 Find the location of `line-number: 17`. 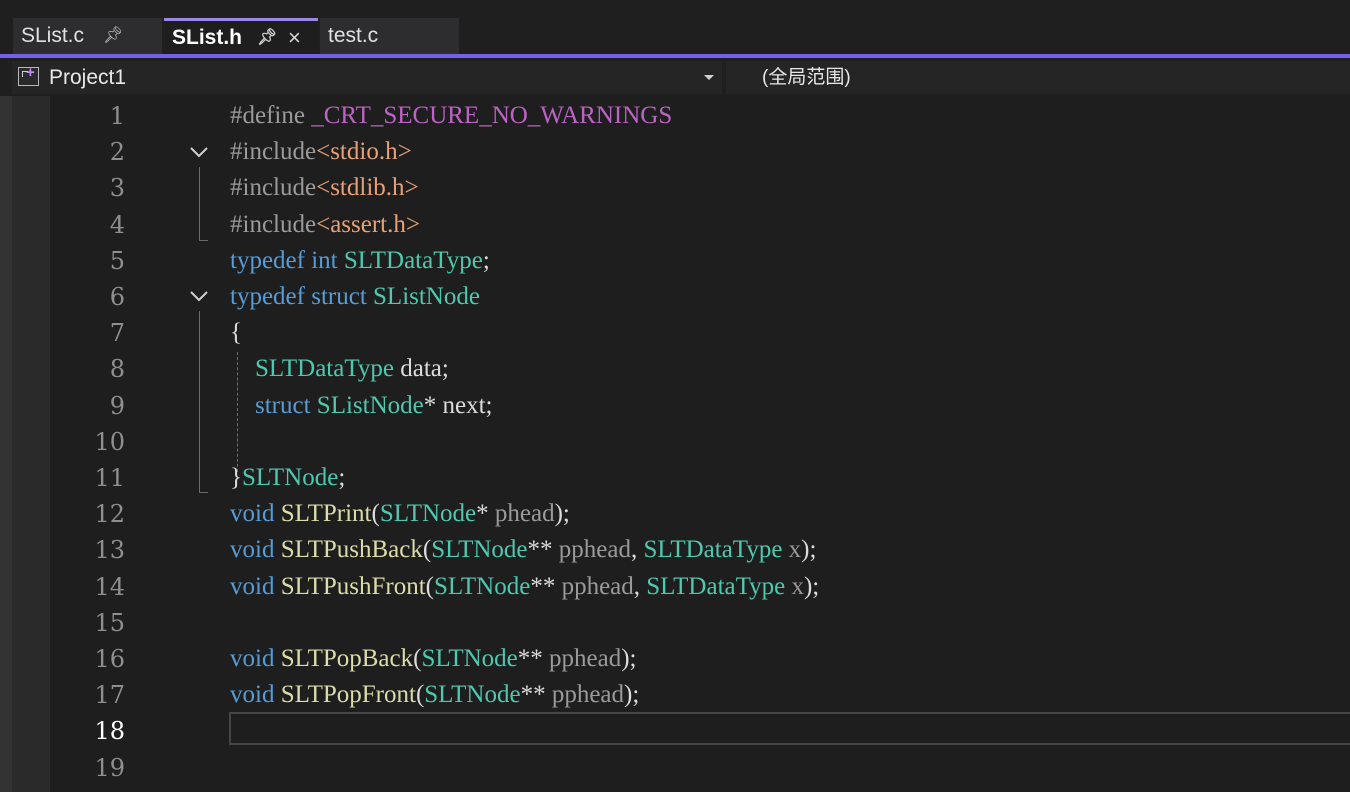

line-number: 17 is located at coordinates (109, 695).